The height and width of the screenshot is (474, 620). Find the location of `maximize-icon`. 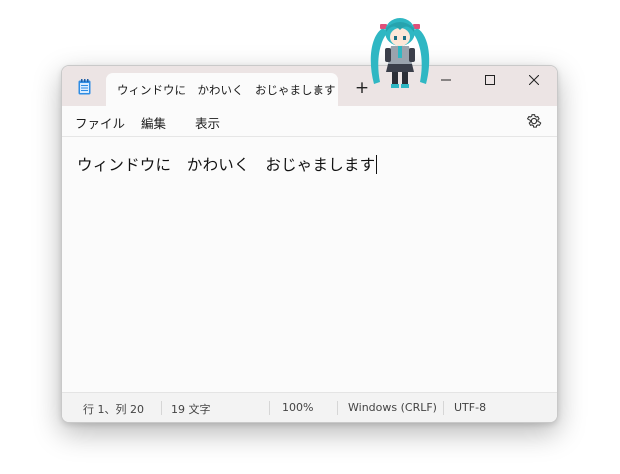

maximize-icon is located at coordinates (490, 80).